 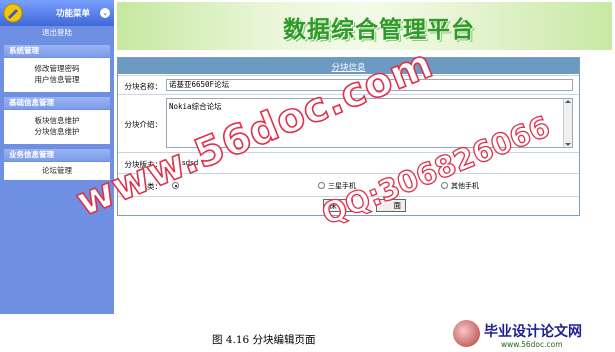 What do you see at coordinates (379, 29) in the screenshot?
I see `banner-title: 数据综合管理平台` at bounding box center [379, 29].